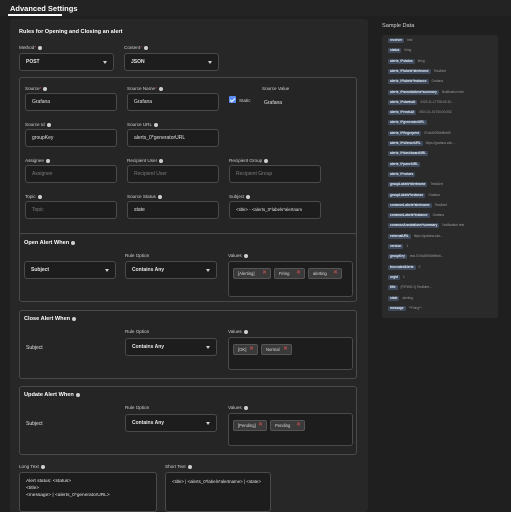 The width and height of the screenshot is (511, 512). Describe the element at coordinates (396, 246) in the screenshot. I see `sample-data-key: version` at that location.